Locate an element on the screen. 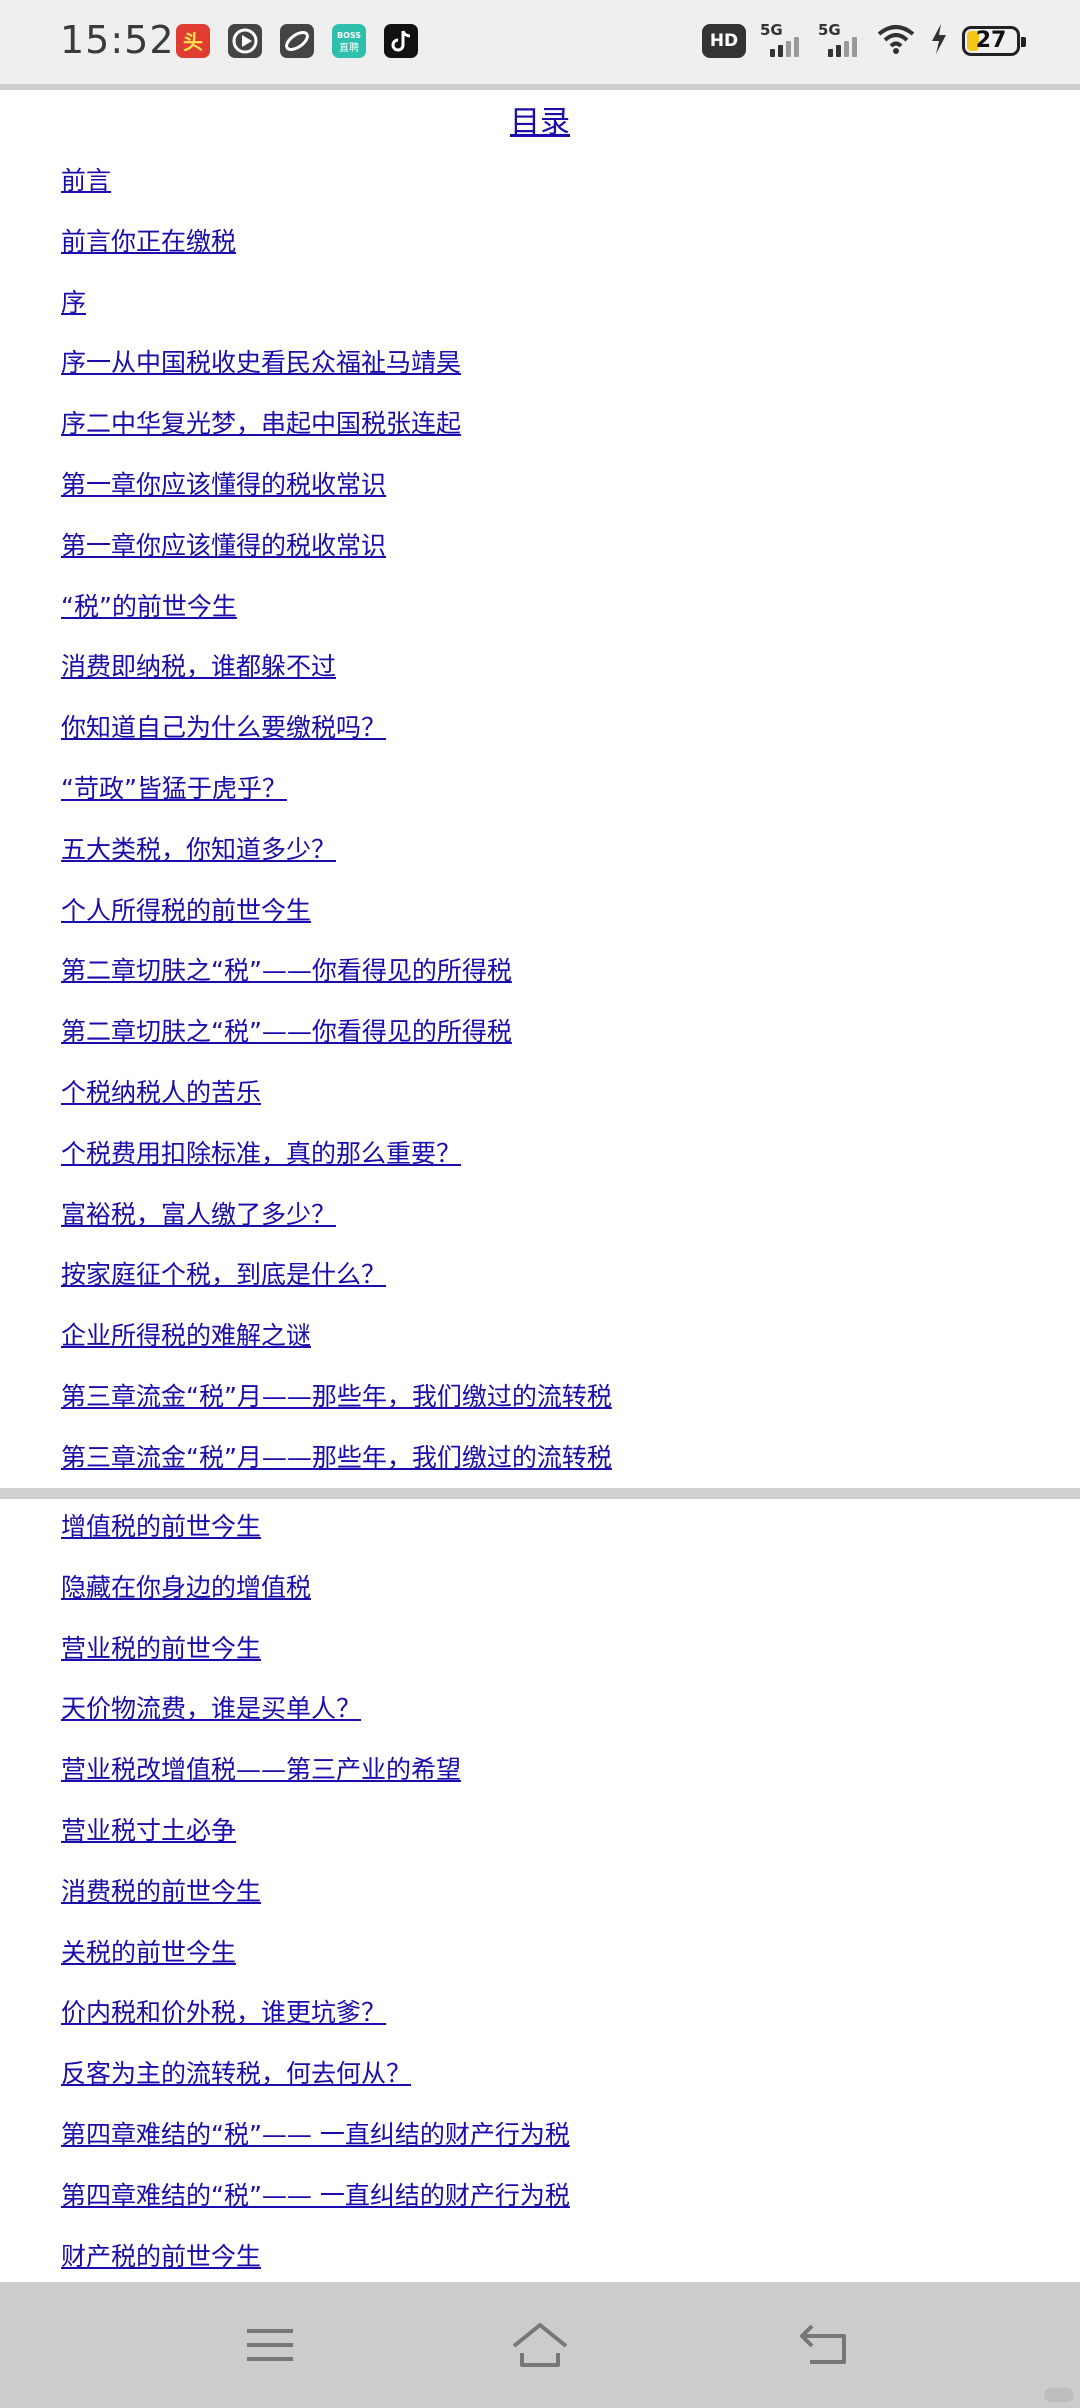  toc-link: 序一从中国税收史看民众福祉马靖昊 is located at coordinates (261, 362).